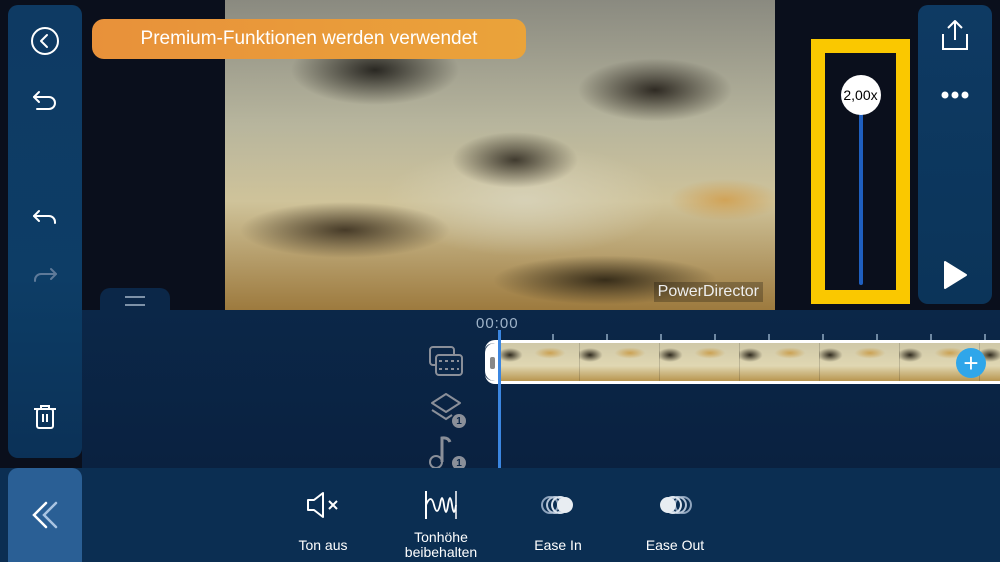  What do you see at coordinates (323, 545) in the screenshot?
I see `mute-label: Ton aus` at bounding box center [323, 545].